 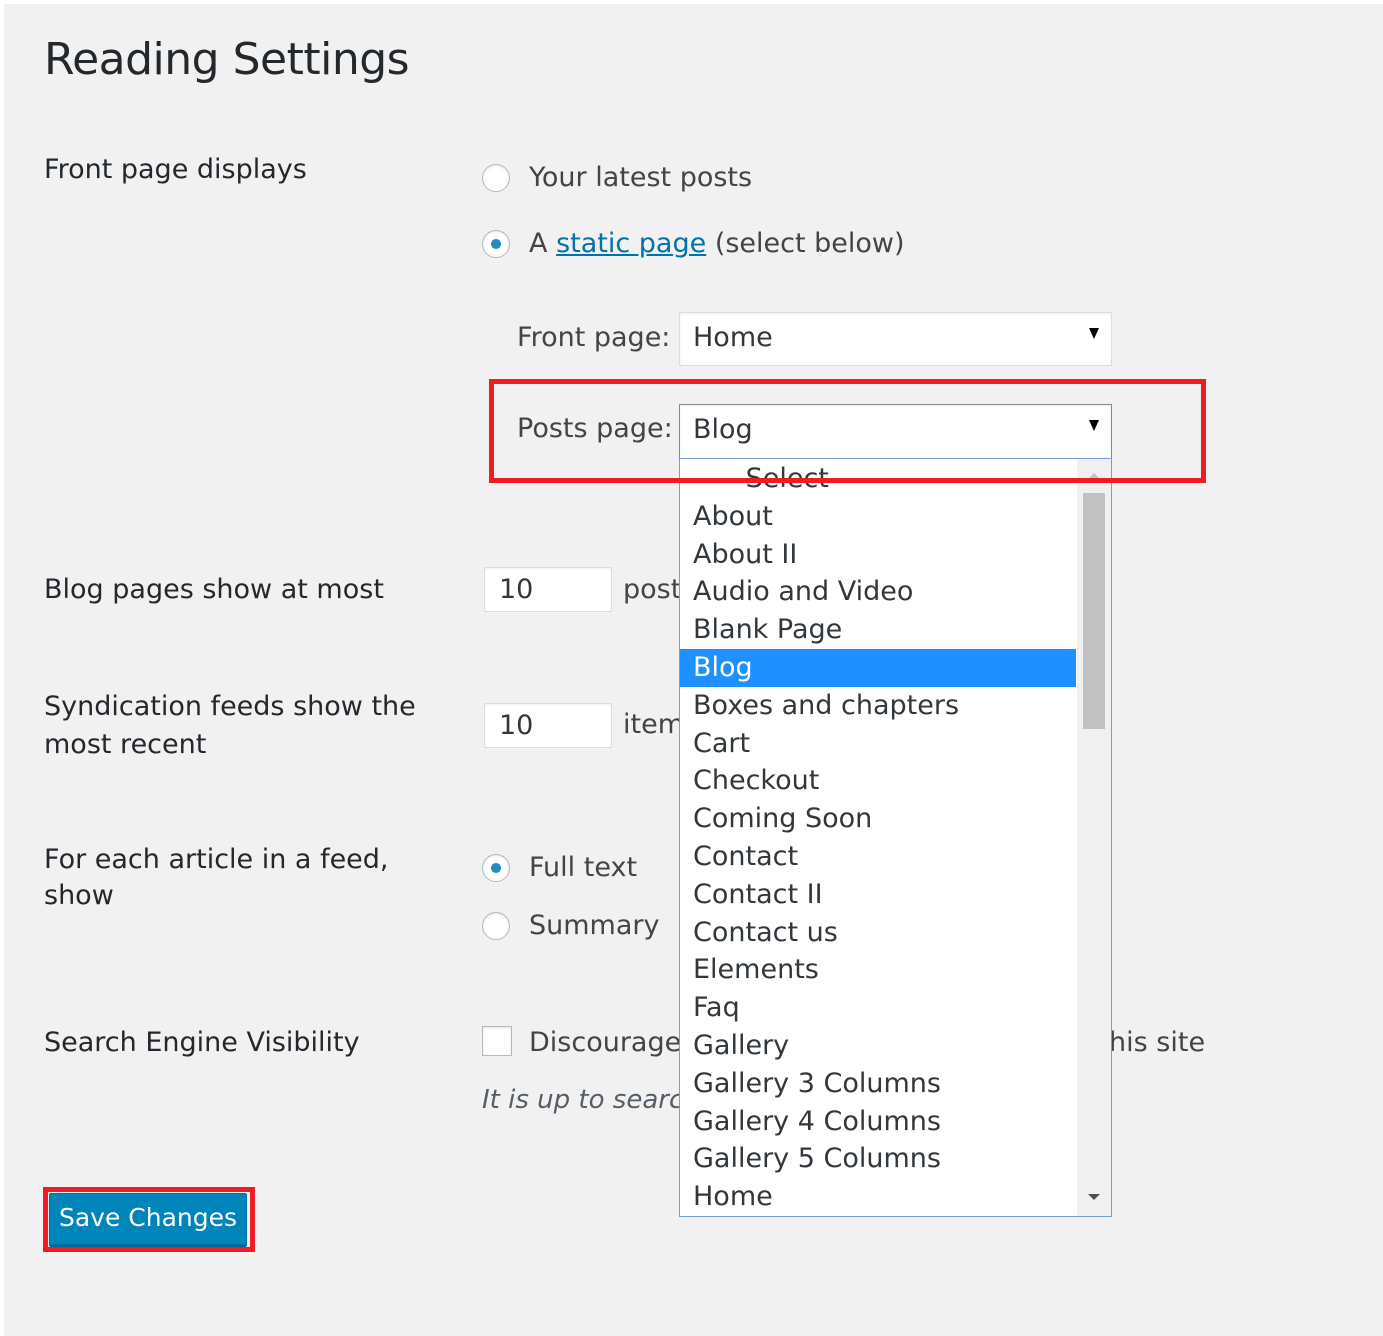 What do you see at coordinates (496, 868) in the screenshot?
I see `radio-full-text` at bounding box center [496, 868].